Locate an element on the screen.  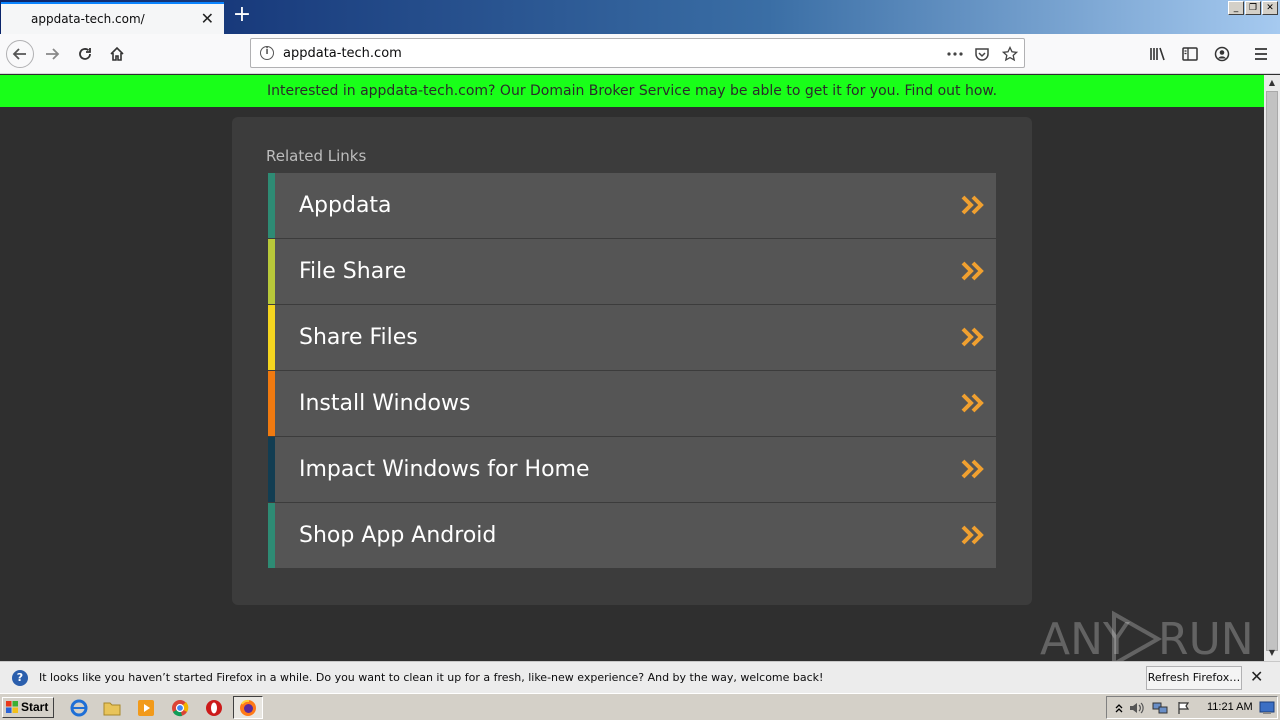
related-link-label: Share Files is located at coordinates (358, 338).